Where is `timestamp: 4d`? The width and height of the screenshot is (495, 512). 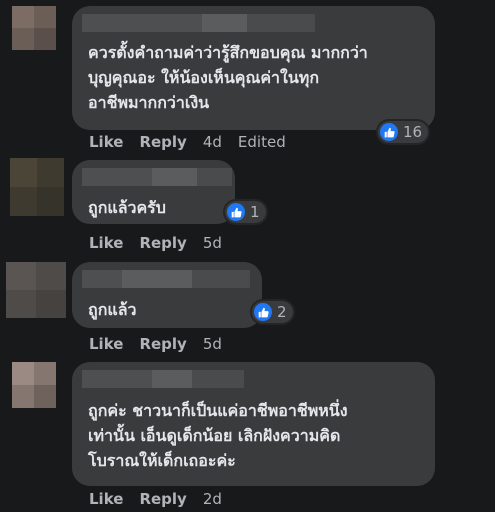 timestamp: 4d is located at coordinates (212, 142).